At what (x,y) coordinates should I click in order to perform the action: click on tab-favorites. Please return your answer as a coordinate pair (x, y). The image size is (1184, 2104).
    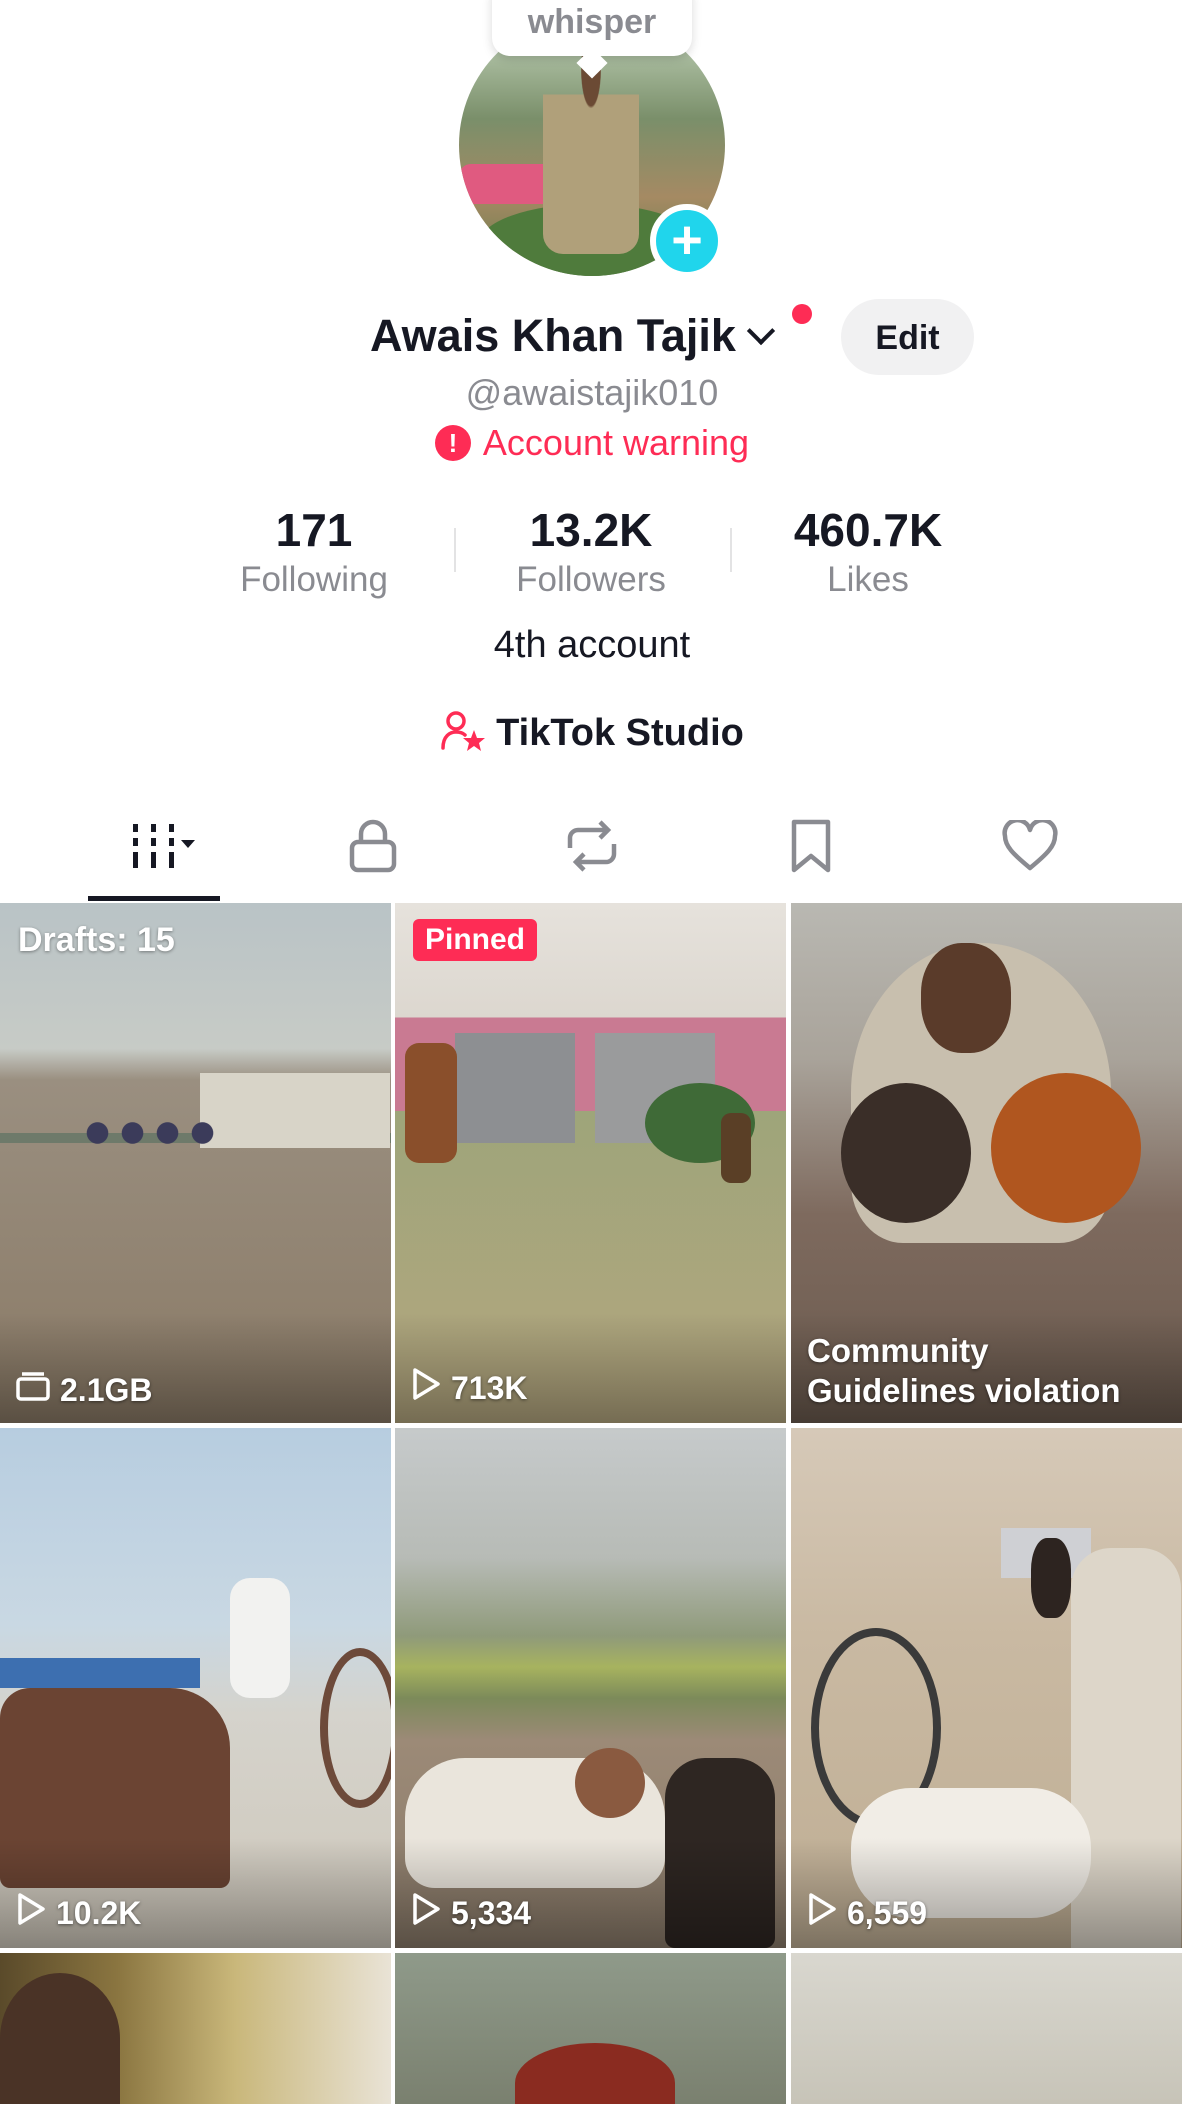
    Looking at the image, I should click on (811, 848).